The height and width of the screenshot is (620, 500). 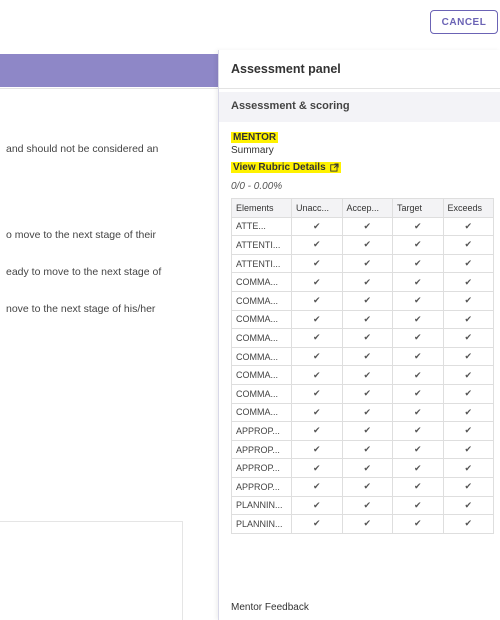 I want to click on column-header-elements: Elements, so click(x=261, y=208).